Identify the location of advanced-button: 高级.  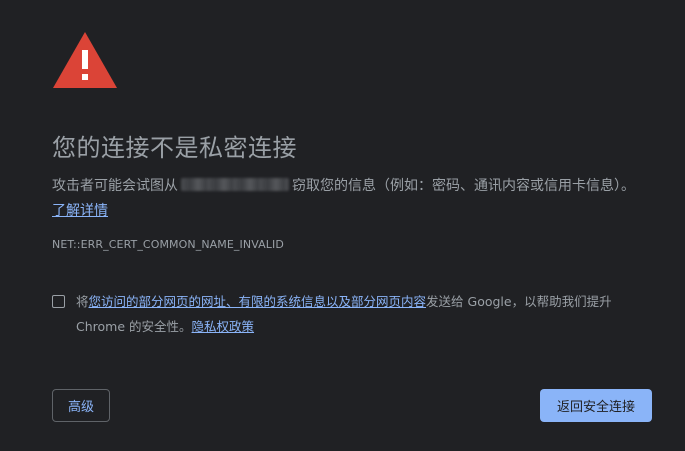
(81, 405).